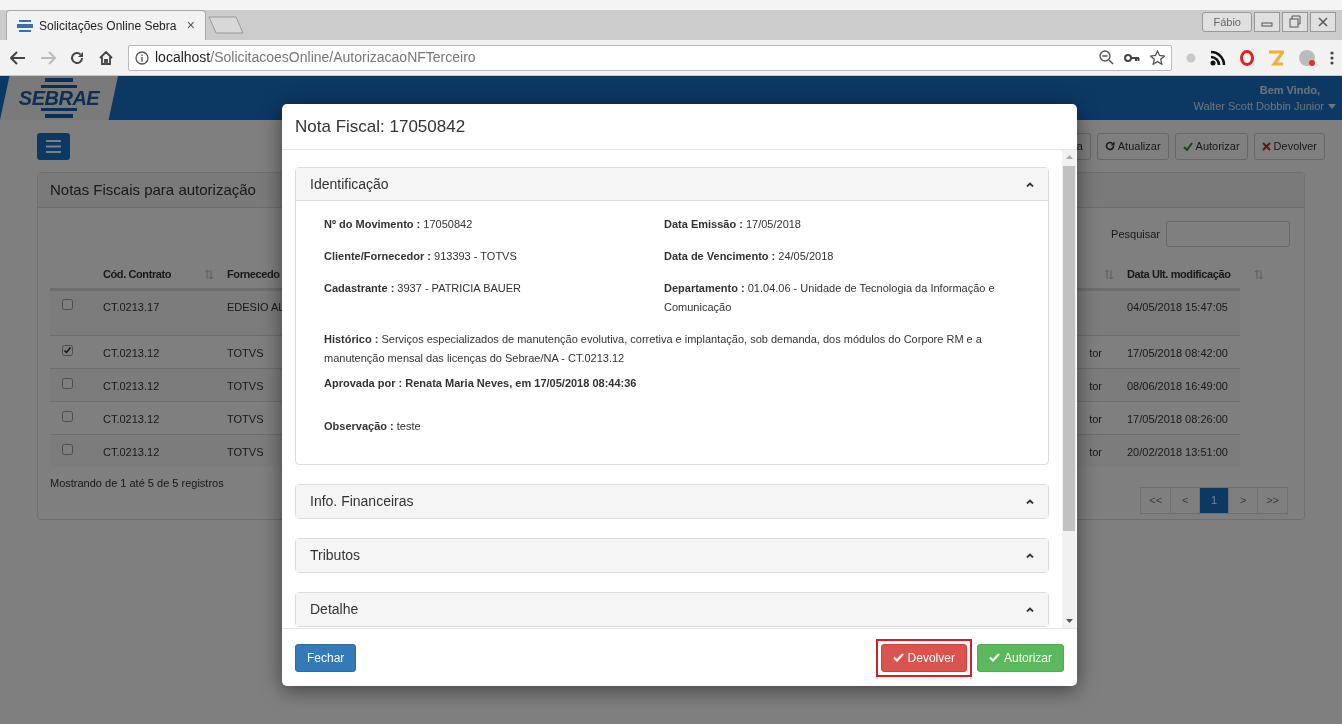  Describe the element at coordinates (1156, 500) in the screenshot. I see `page-button: <<` at that location.